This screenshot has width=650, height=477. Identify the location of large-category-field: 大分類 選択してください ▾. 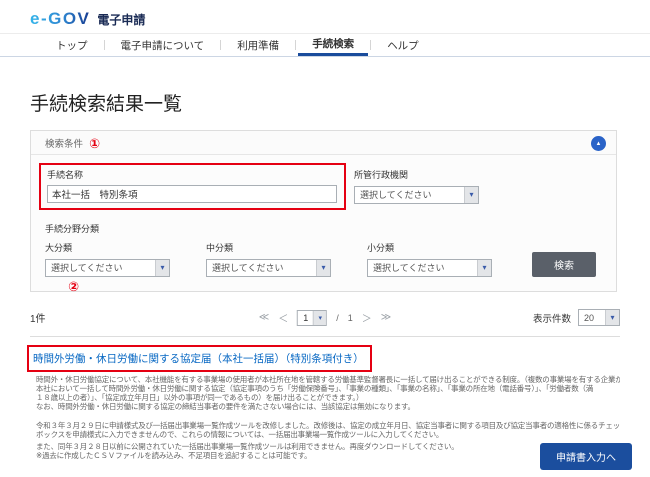
(107, 259).